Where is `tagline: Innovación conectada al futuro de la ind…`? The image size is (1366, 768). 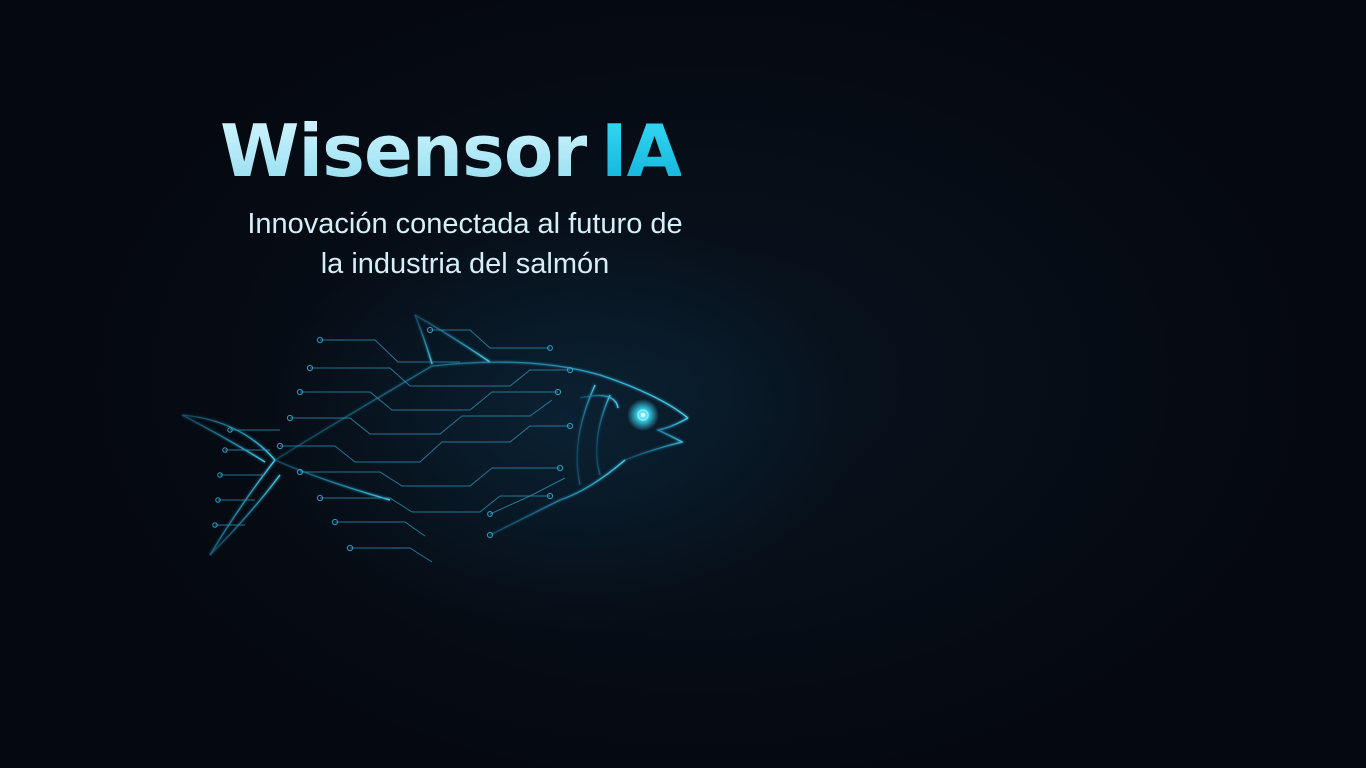 tagline: Innovación conectada al futuro de la ind… is located at coordinates (465, 244).